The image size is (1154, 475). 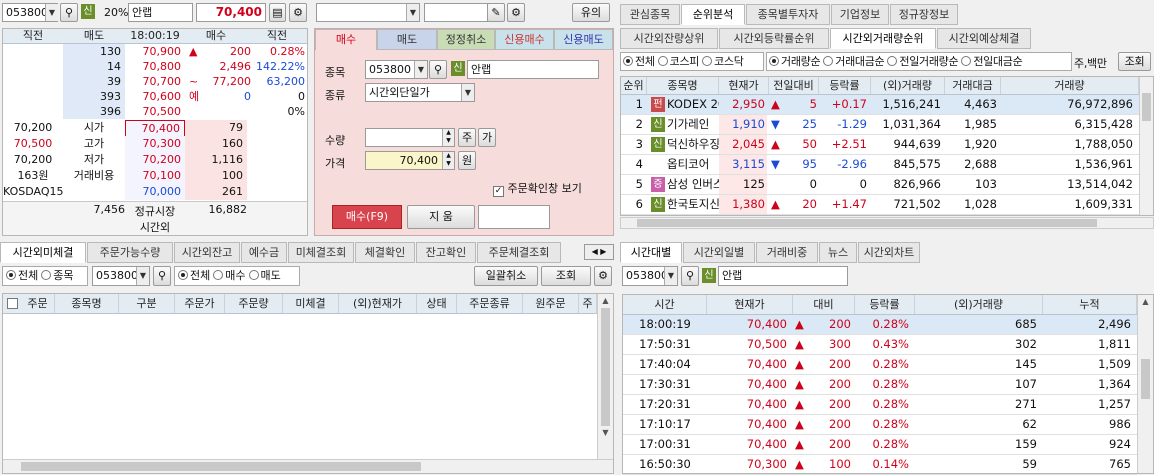 I want to click on bid-price: 70,200, so click(x=155, y=160).